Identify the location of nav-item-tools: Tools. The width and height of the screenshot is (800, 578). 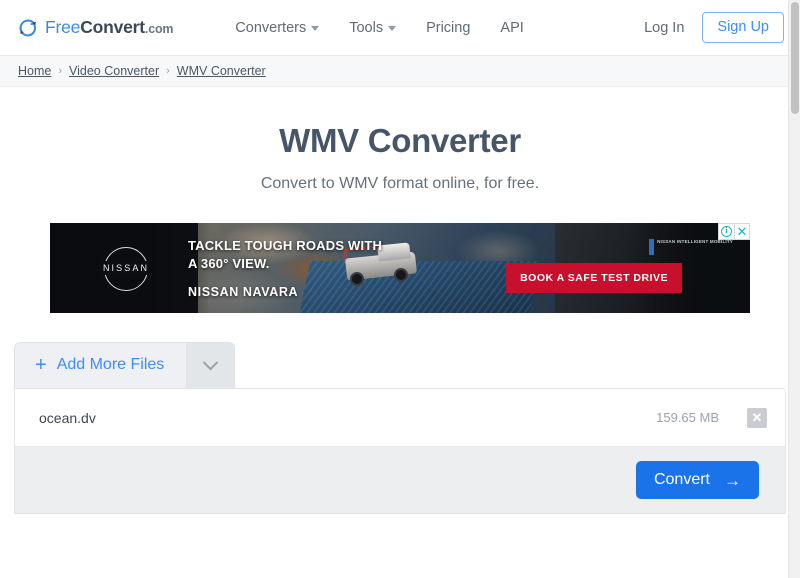
(373, 27).